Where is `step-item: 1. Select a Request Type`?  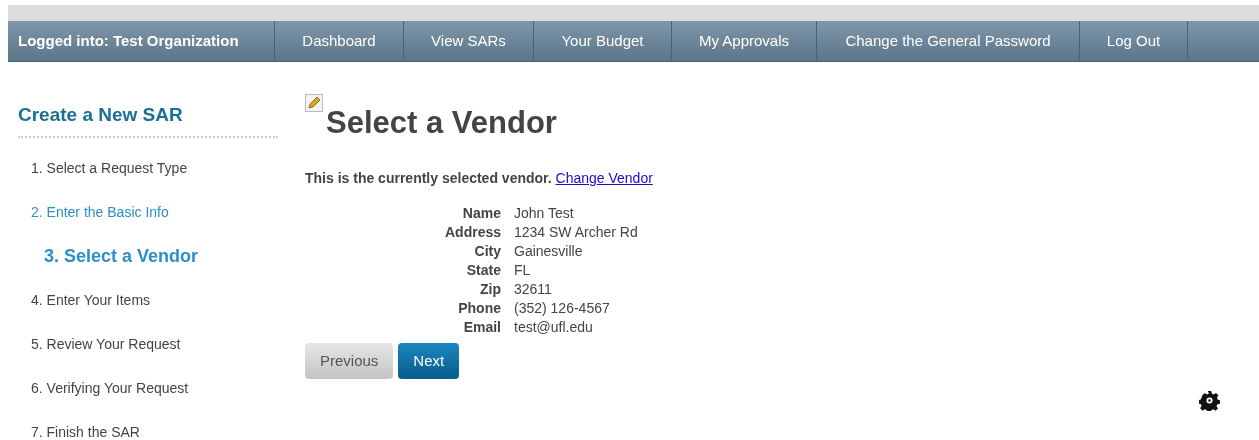
step-item: 1. Select a Request Type is located at coordinates (109, 168).